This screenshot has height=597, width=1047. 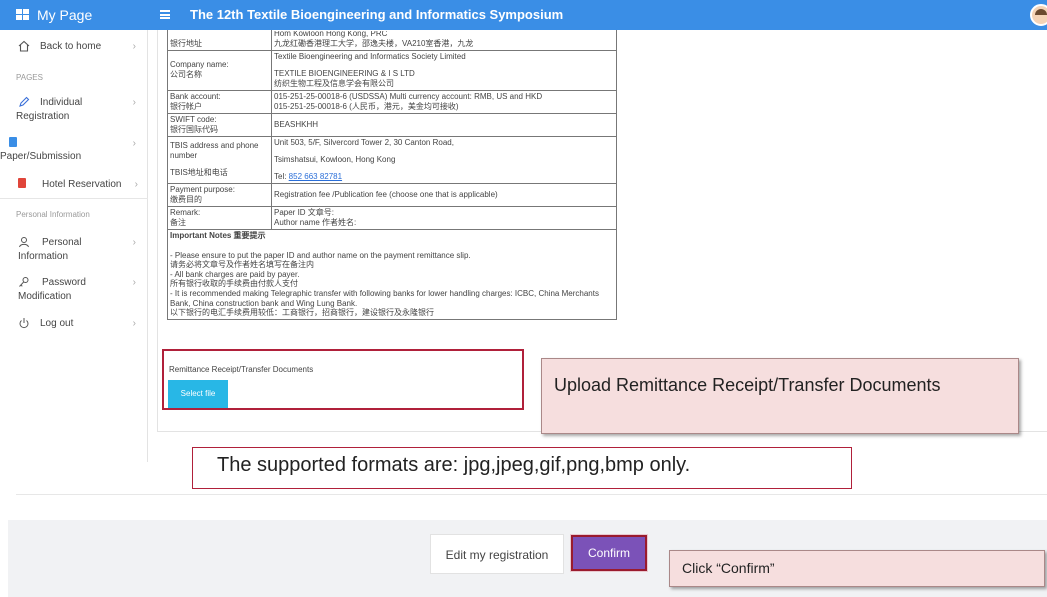 I want to click on bank-account-label: Bank account:, so click(x=195, y=96).